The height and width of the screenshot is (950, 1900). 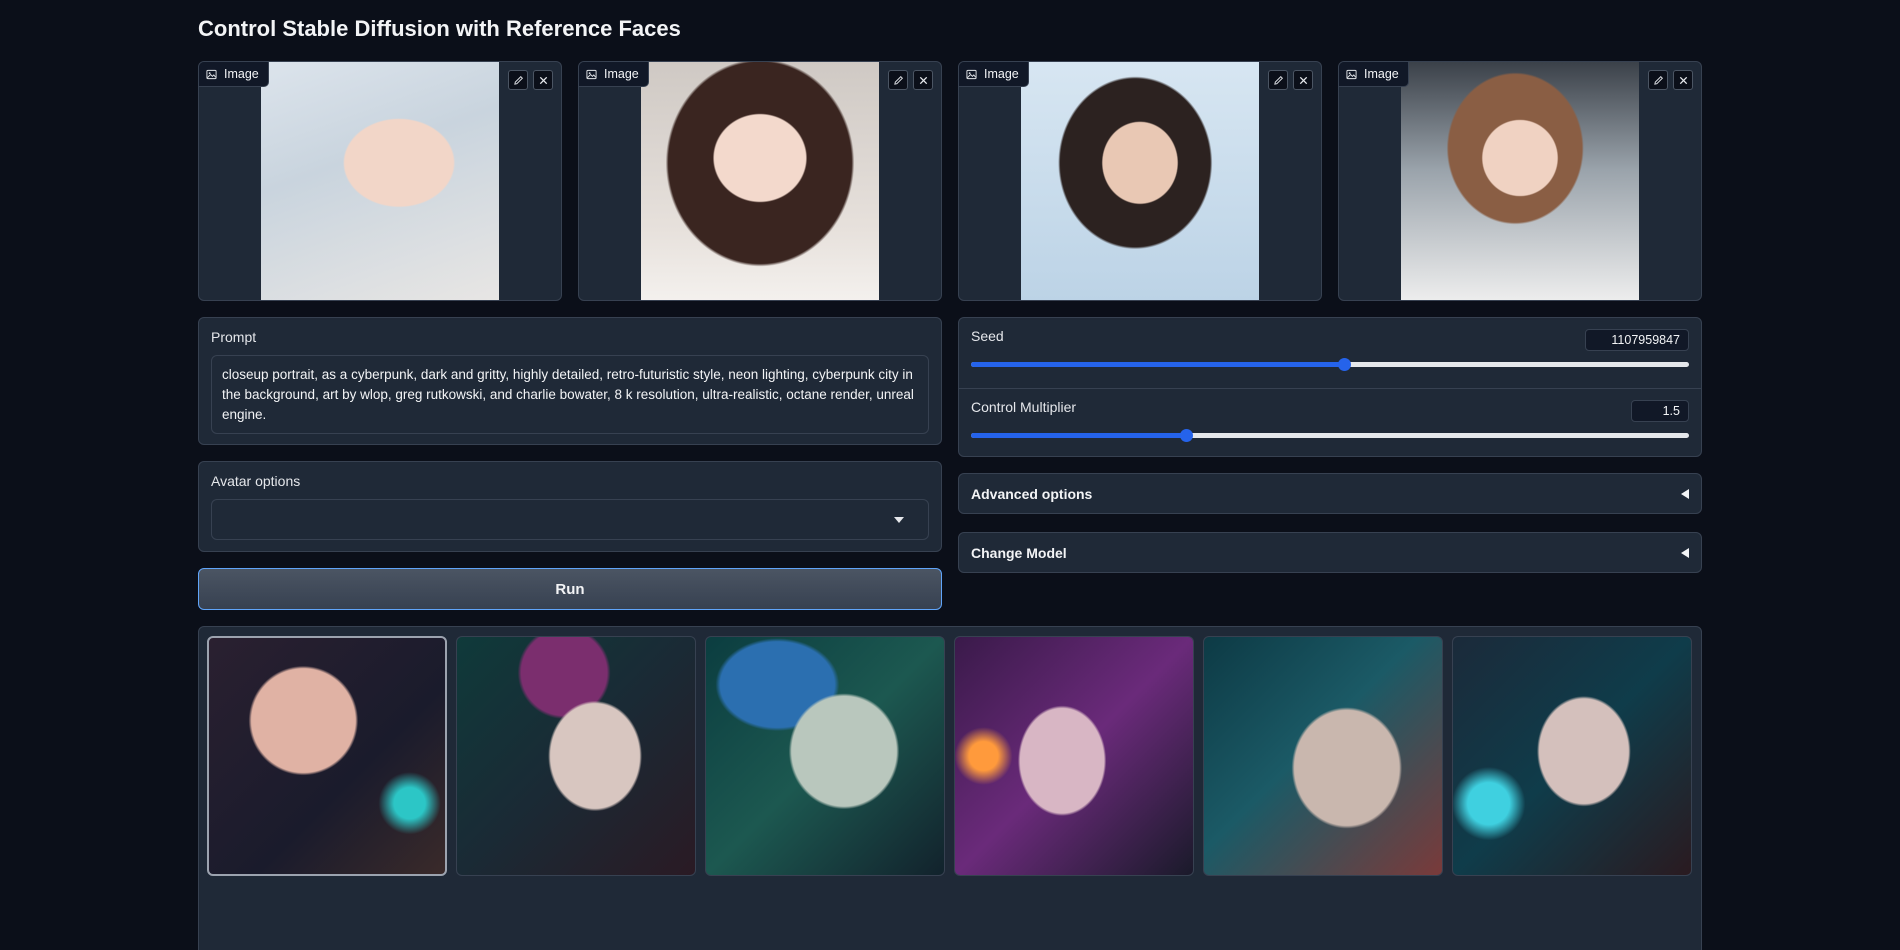 What do you see at coordinates (1032, 493) in the screenshot?
I see `advanced-options-label: Advanced options` at bounding box center [1032, 493].